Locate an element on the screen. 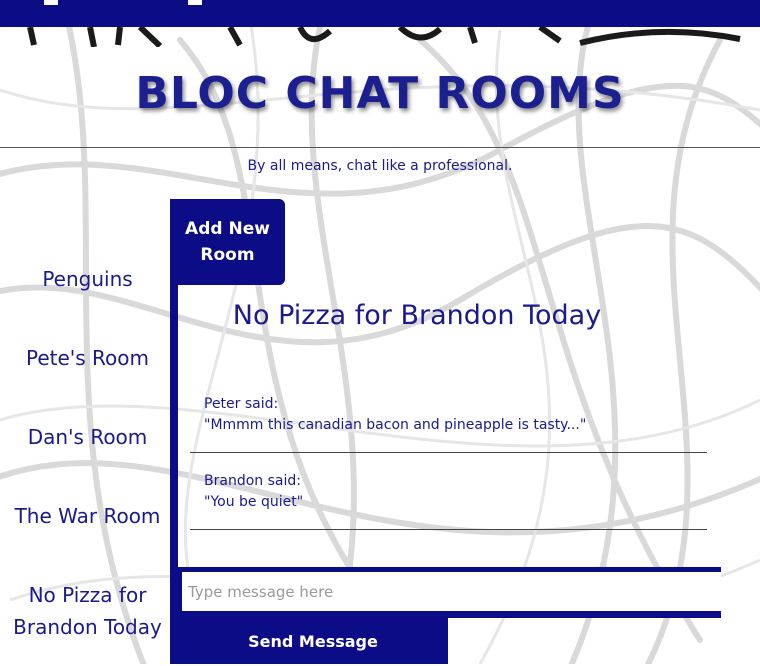 This screenshot has width=760, height=666. add-new-room-button: Add New Room is located at coordinates (227, 242).